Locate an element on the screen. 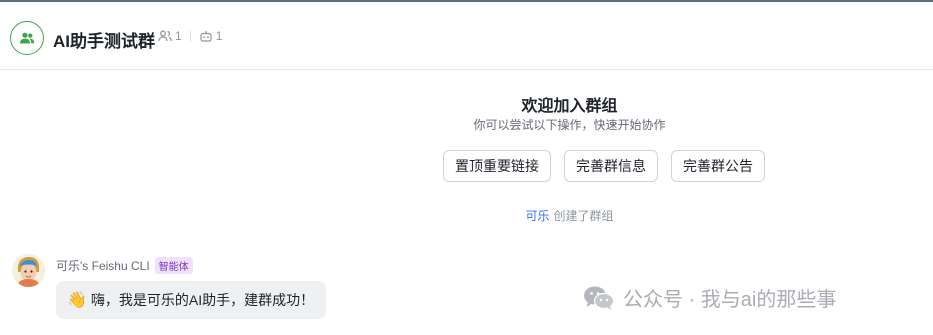 The height and width of the screenshot is (335, 933). watermark: 公众号 · 我与ai的那些事 is located at coordinates (709, 297).